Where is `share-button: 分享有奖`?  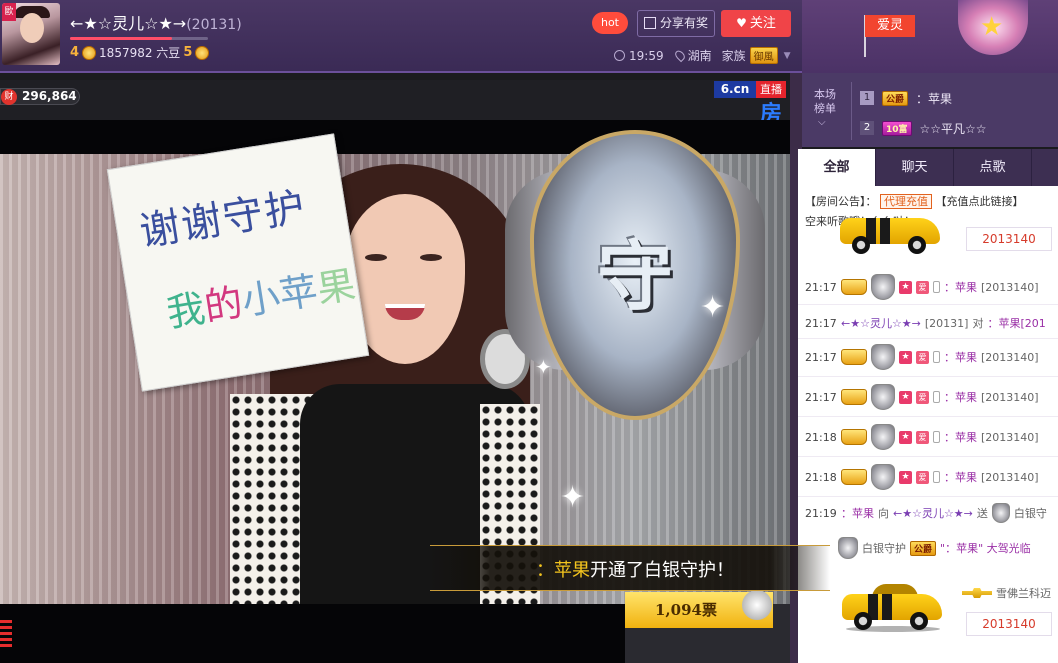 share-button: 分享有奖 is located at coordinates (676, 23).